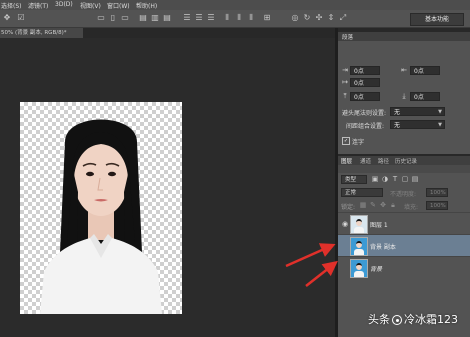 The image size is (470, 337). I want to click on layer-filter-row: 类型 ▣ ◑ T ▢ ▤, so click(404, 179).